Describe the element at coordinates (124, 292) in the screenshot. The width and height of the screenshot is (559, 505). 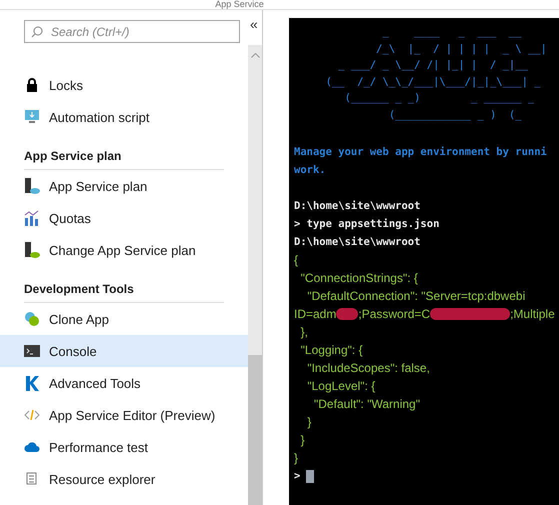
I see `section-heading: Development Tools` at that location.